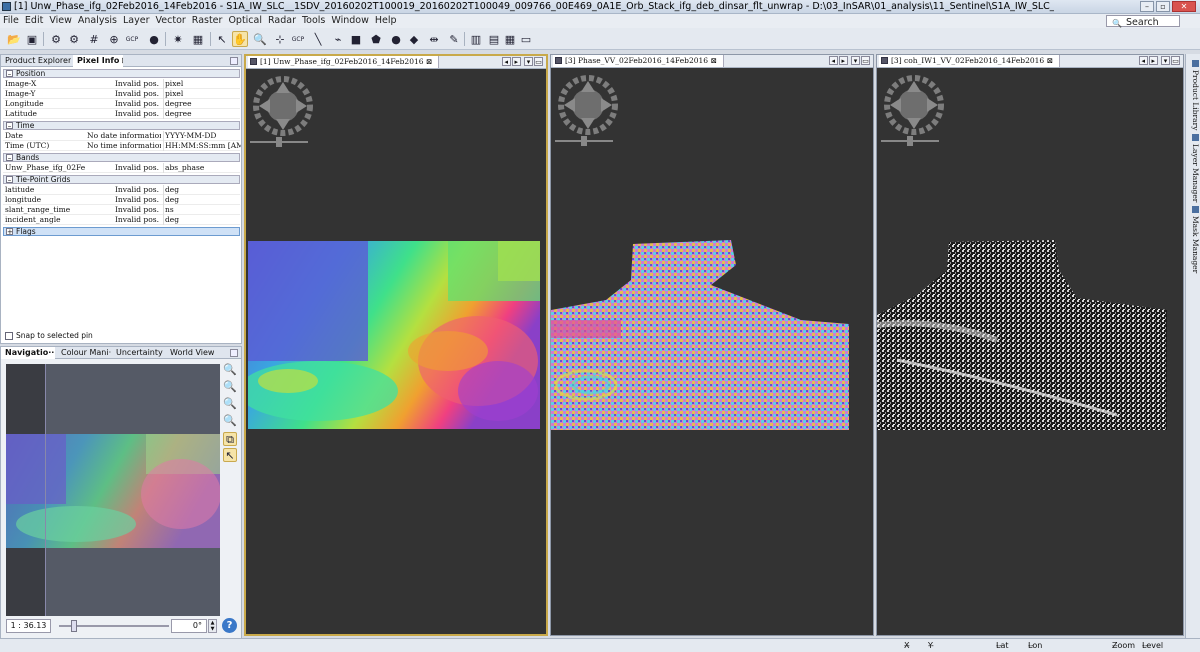  I want to click on menu-layer: Layer, so click(136, 21).